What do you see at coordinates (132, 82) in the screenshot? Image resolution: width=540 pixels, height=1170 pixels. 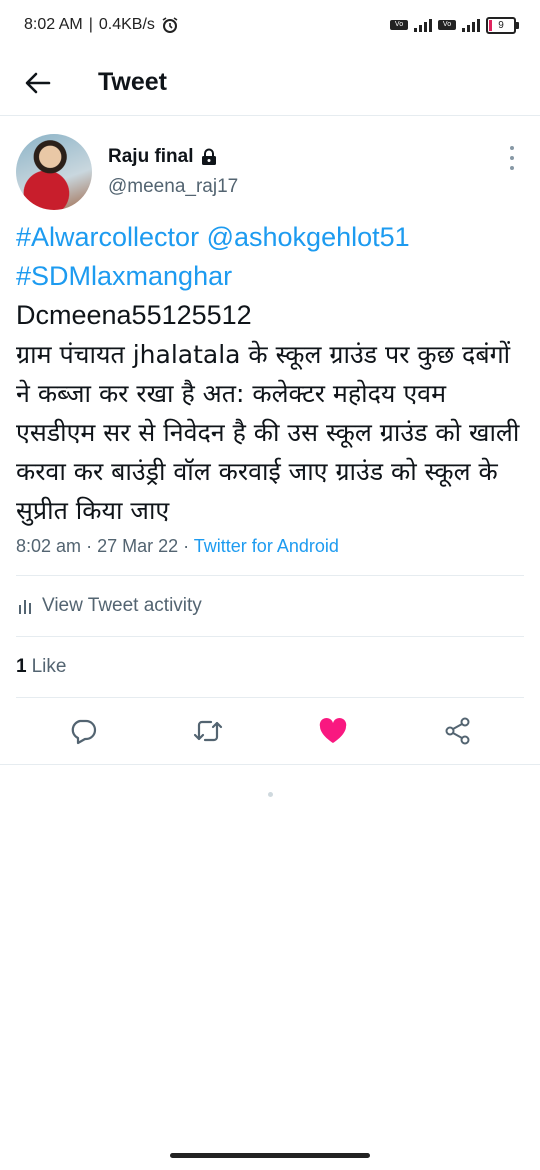 I see `page-title: Tweet` at bounding box center [132, 82].